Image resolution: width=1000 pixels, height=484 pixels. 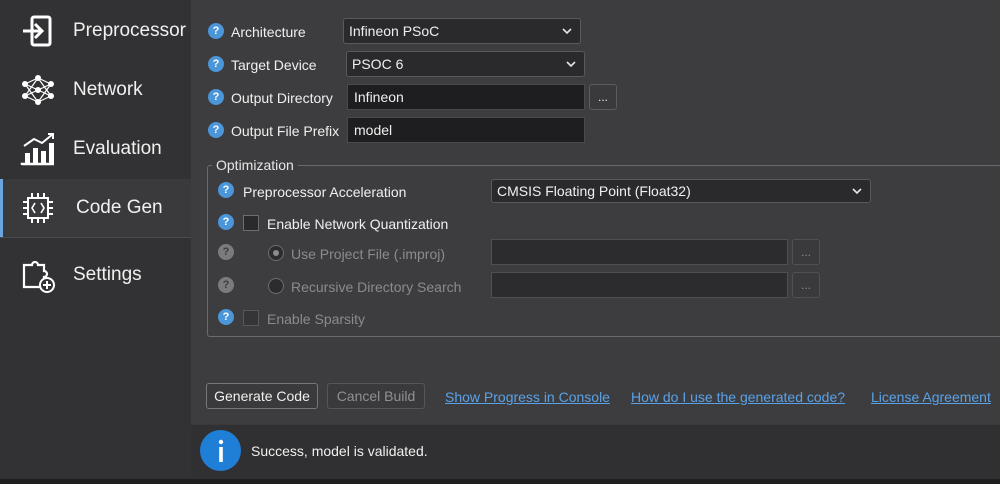 What do you see at coordinates (108, 89) in the screenshot?
I see `sidebar-item-label: Network` at bounding box center [108, 89].